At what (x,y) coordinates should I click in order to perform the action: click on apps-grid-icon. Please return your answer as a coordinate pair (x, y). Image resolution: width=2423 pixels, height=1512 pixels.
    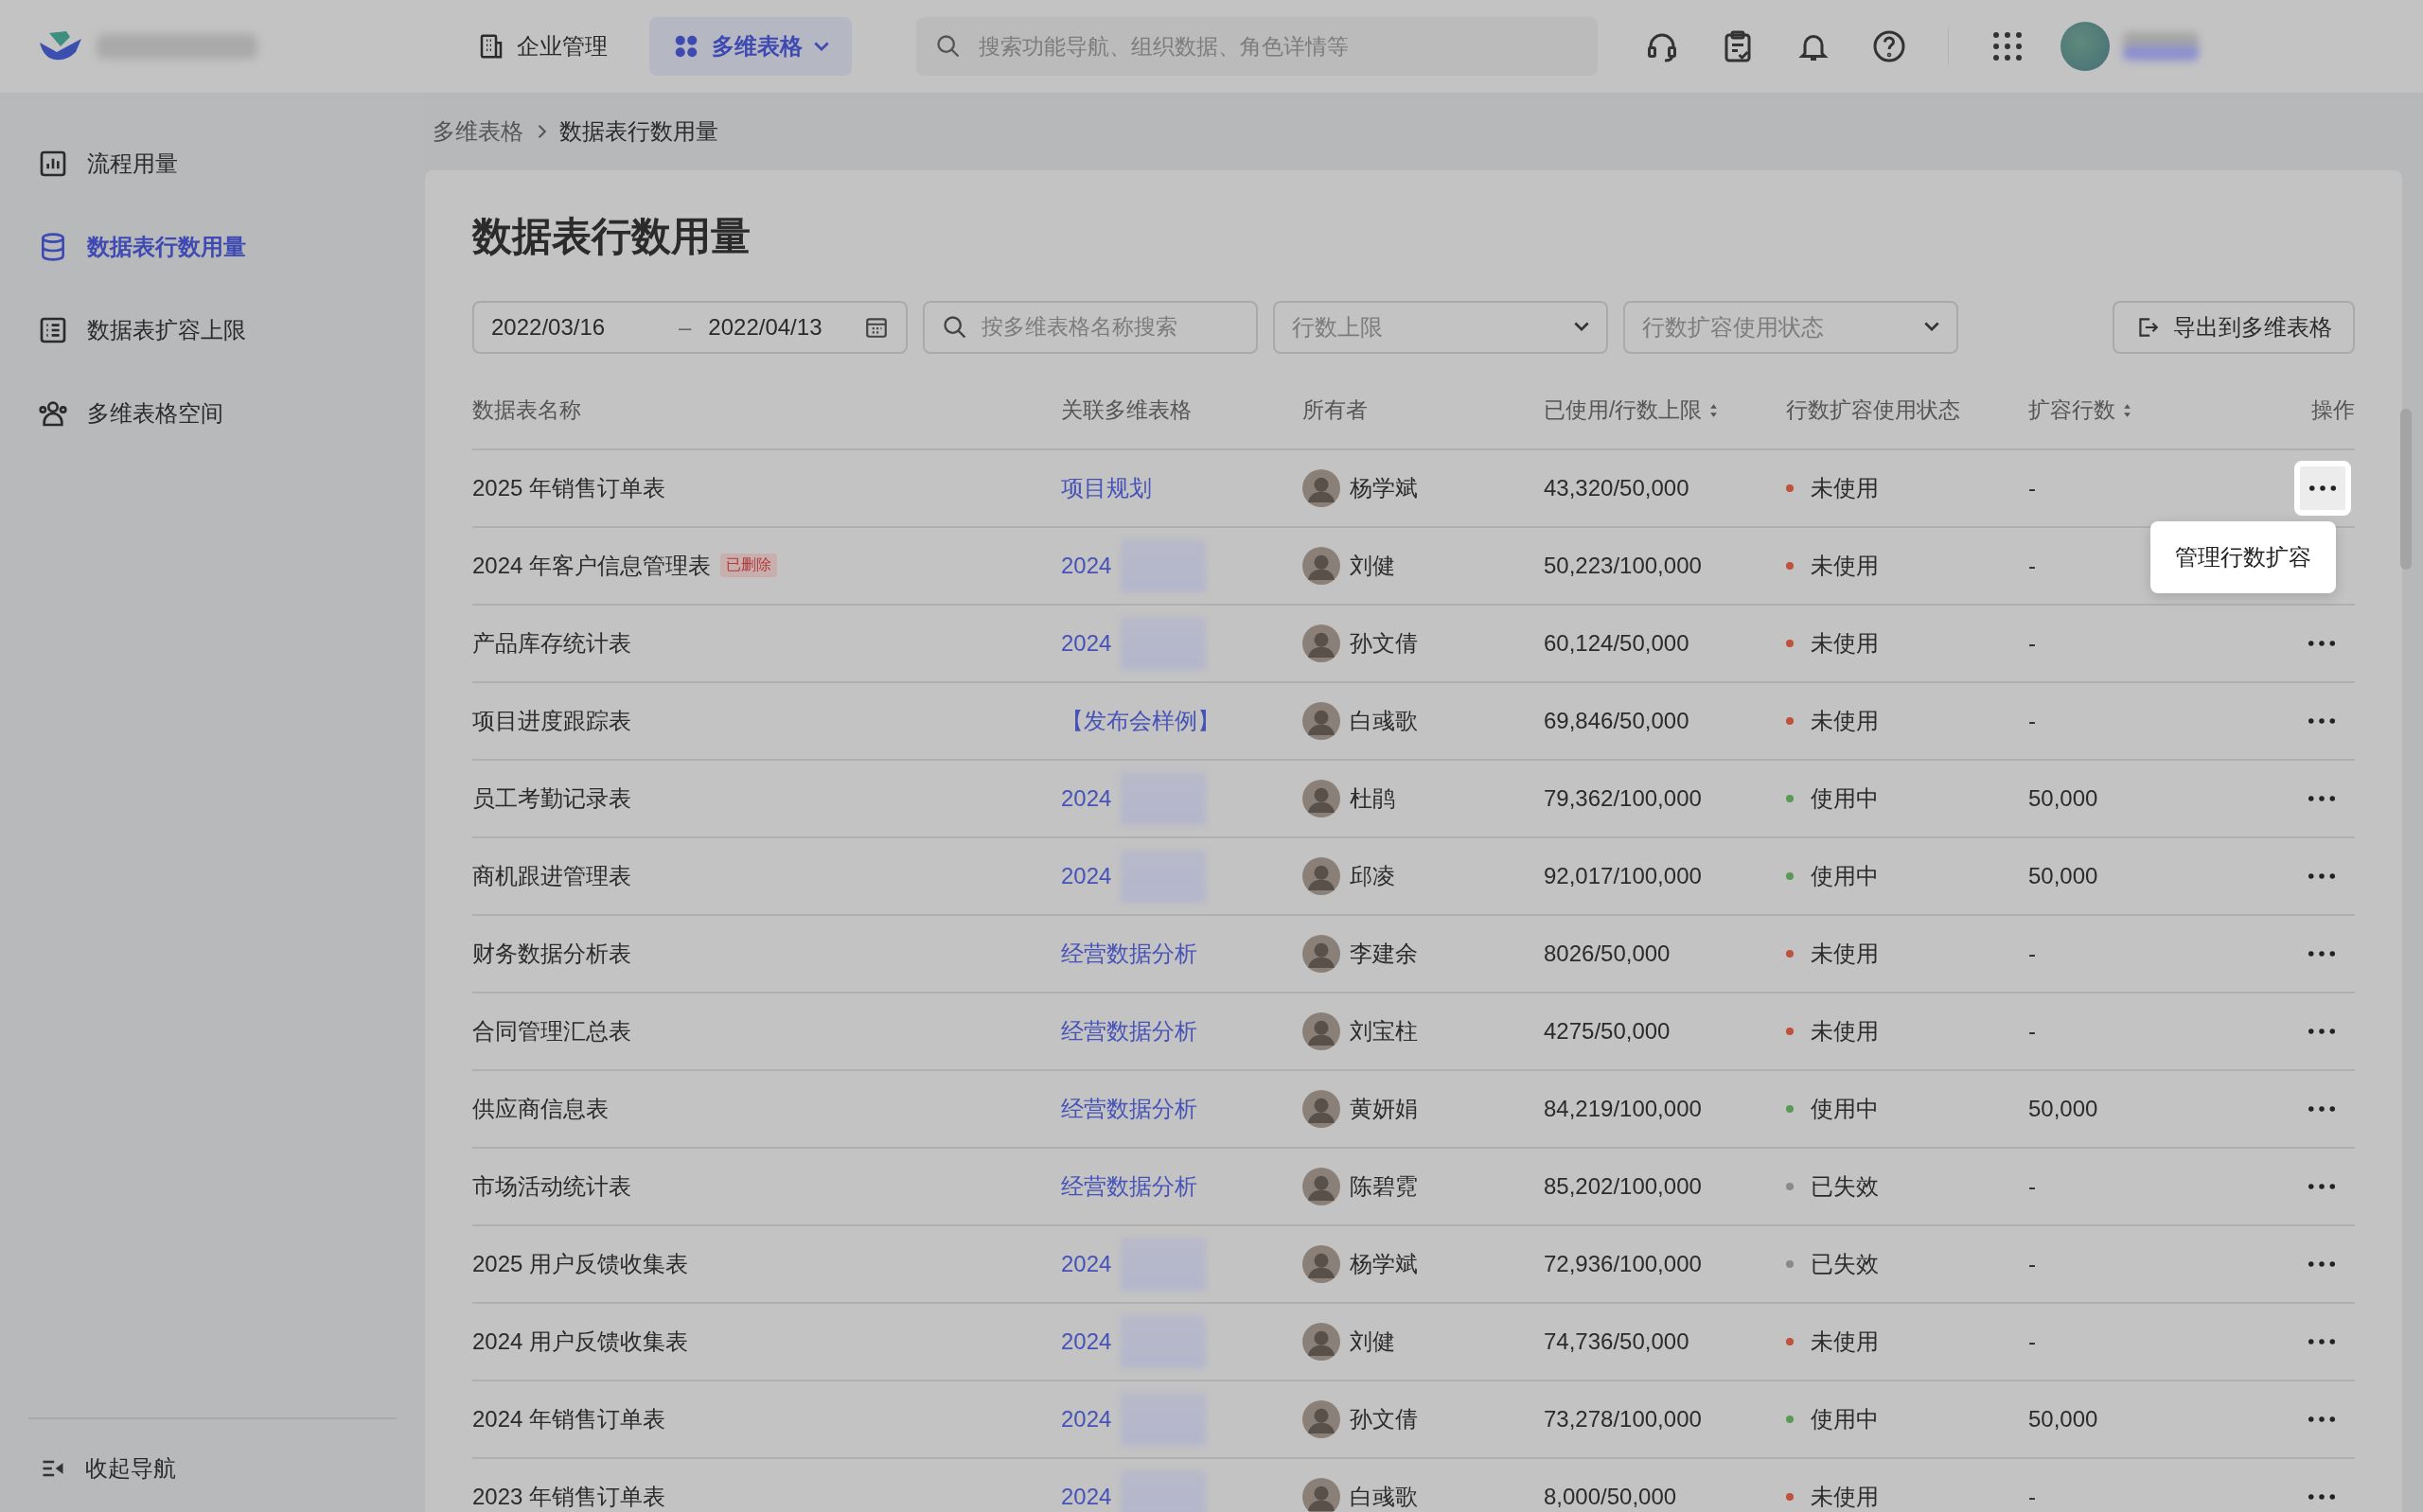
    Looking at the image, I should click on (2007, 46).